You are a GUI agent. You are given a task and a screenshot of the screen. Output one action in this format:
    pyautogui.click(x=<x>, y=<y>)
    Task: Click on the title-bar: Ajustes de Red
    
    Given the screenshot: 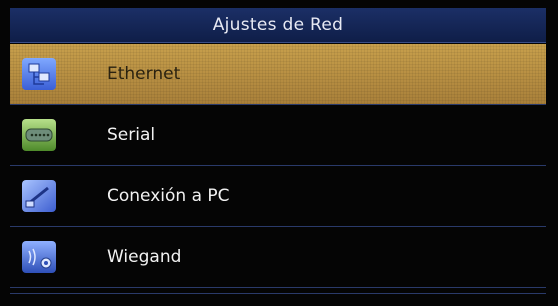 What is the action you would take?
    pyautogui.click(x=278, y=25)
    